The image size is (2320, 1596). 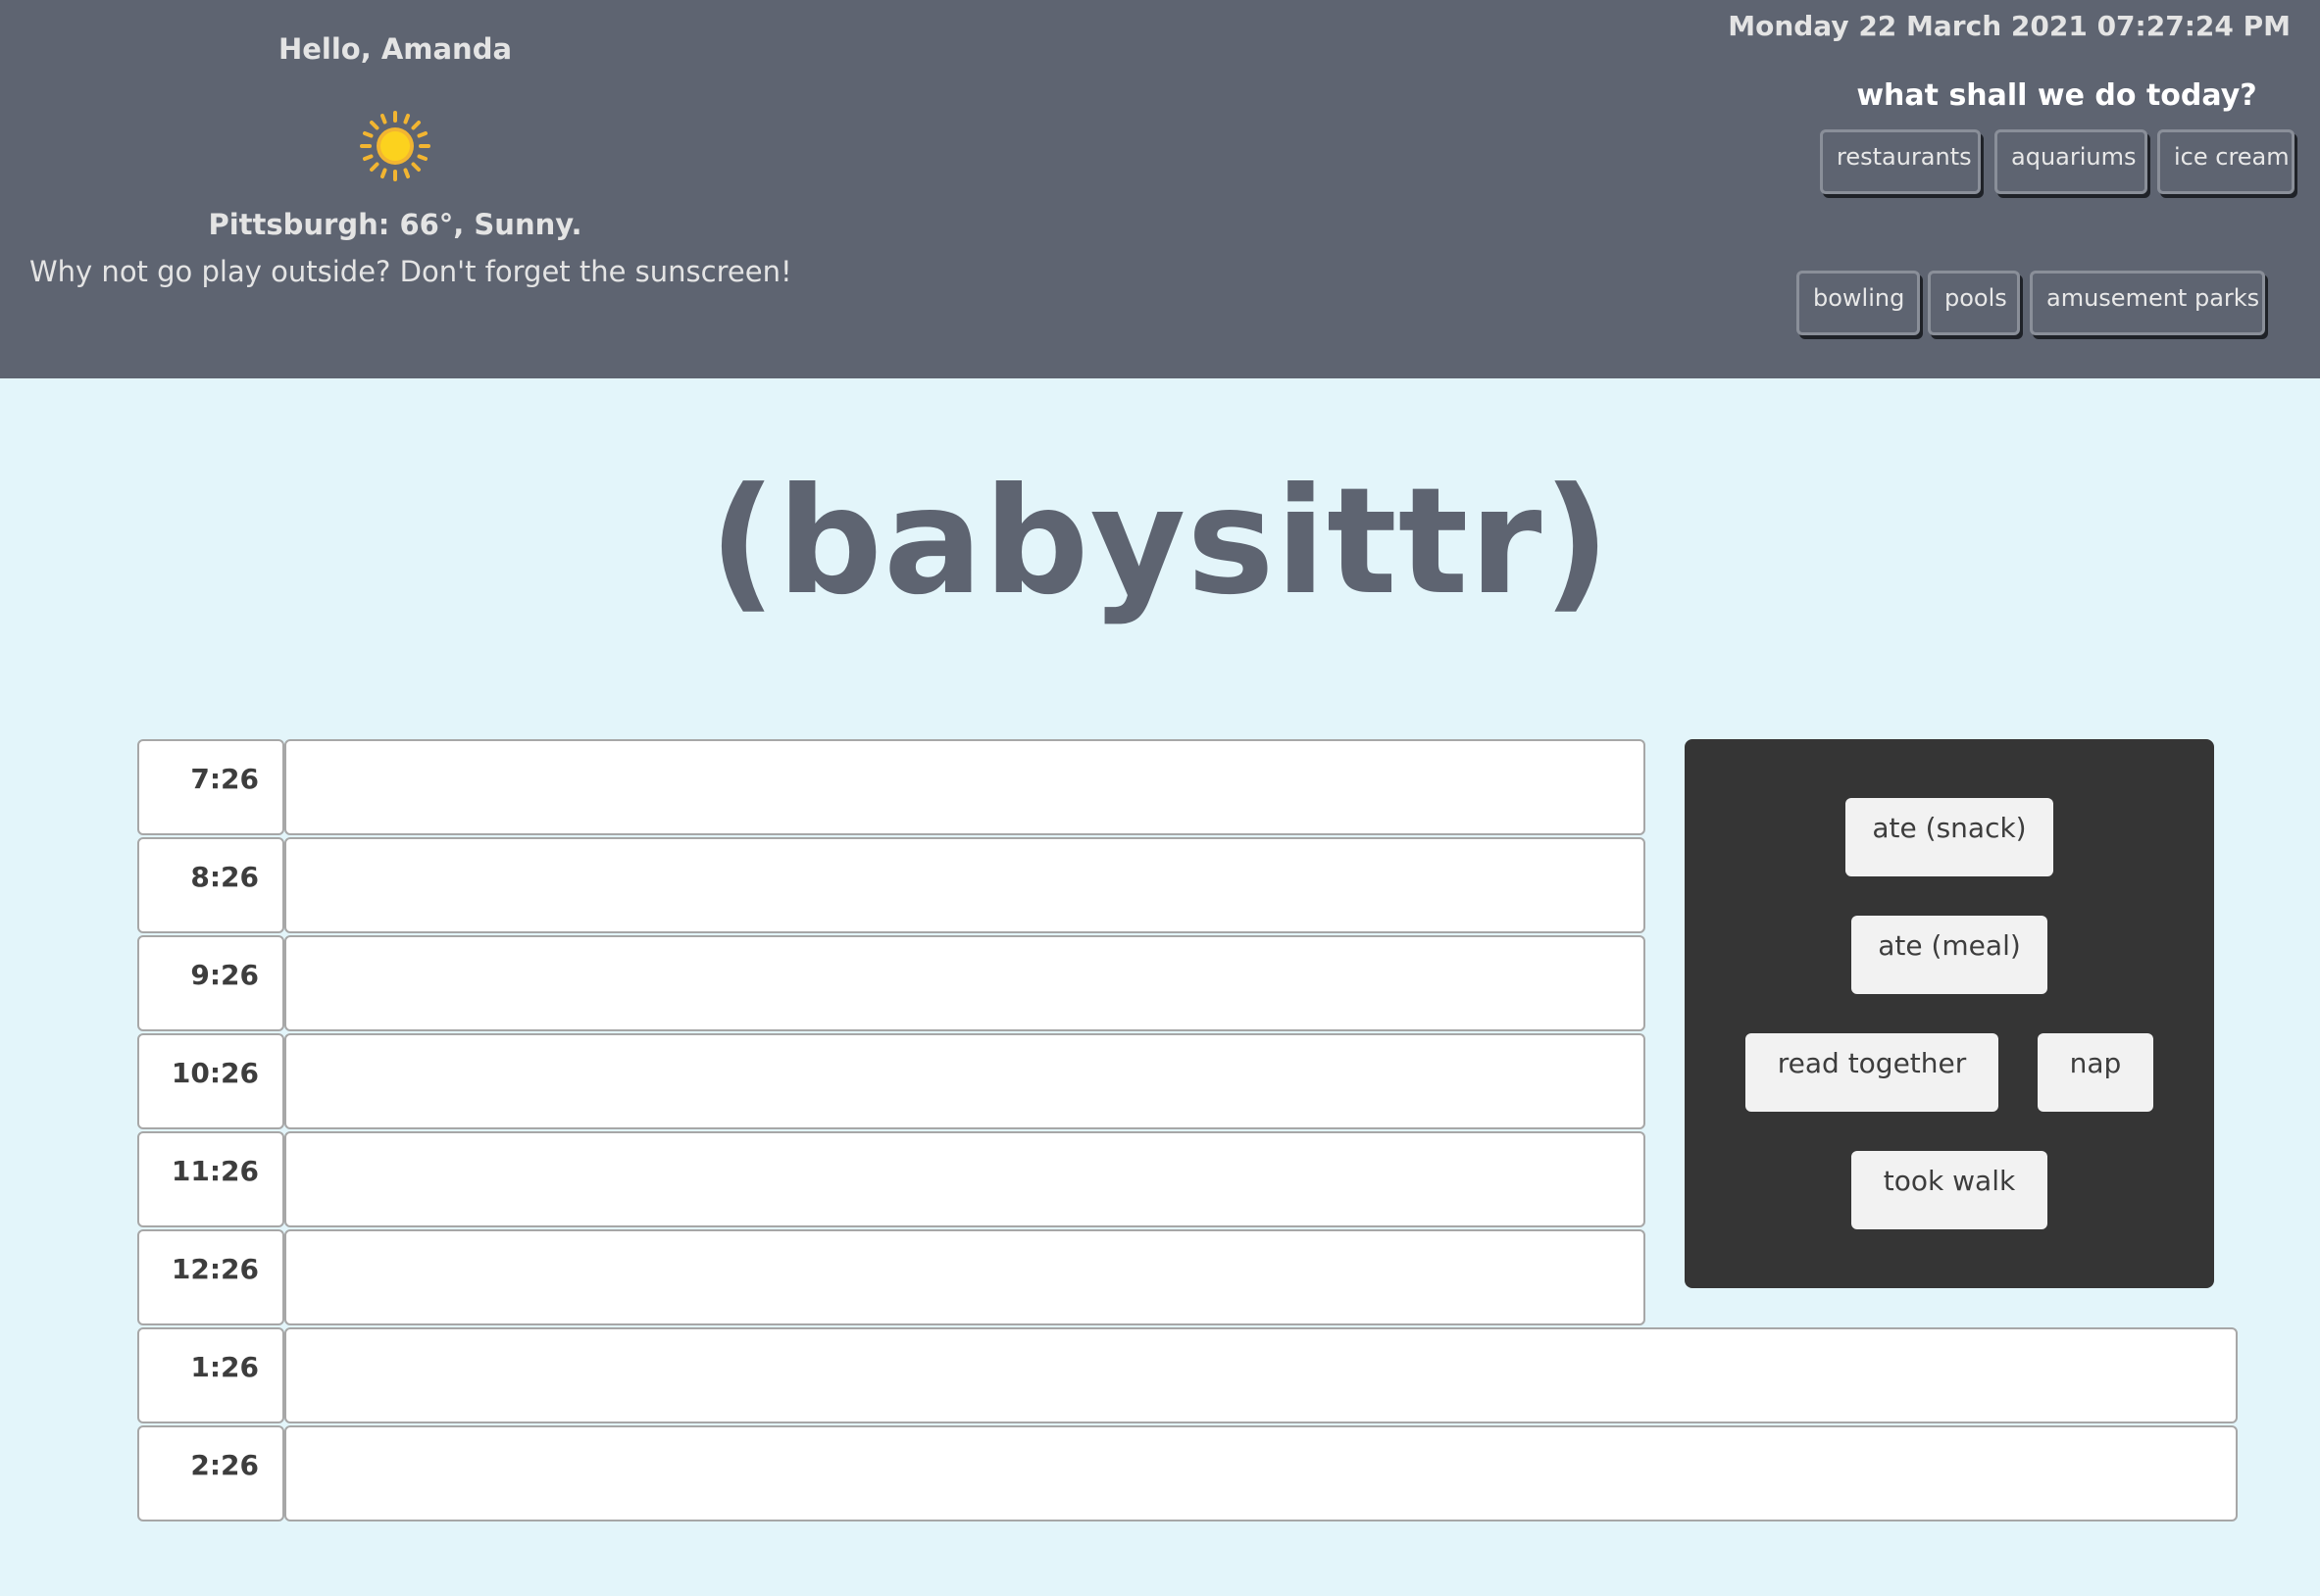 What do you see at coordinates (2010, 26) in the screenshot?
I see `datetime-display: Monday 22 March 2021 07:27:24 PM` at bounding box center [2010, 26].